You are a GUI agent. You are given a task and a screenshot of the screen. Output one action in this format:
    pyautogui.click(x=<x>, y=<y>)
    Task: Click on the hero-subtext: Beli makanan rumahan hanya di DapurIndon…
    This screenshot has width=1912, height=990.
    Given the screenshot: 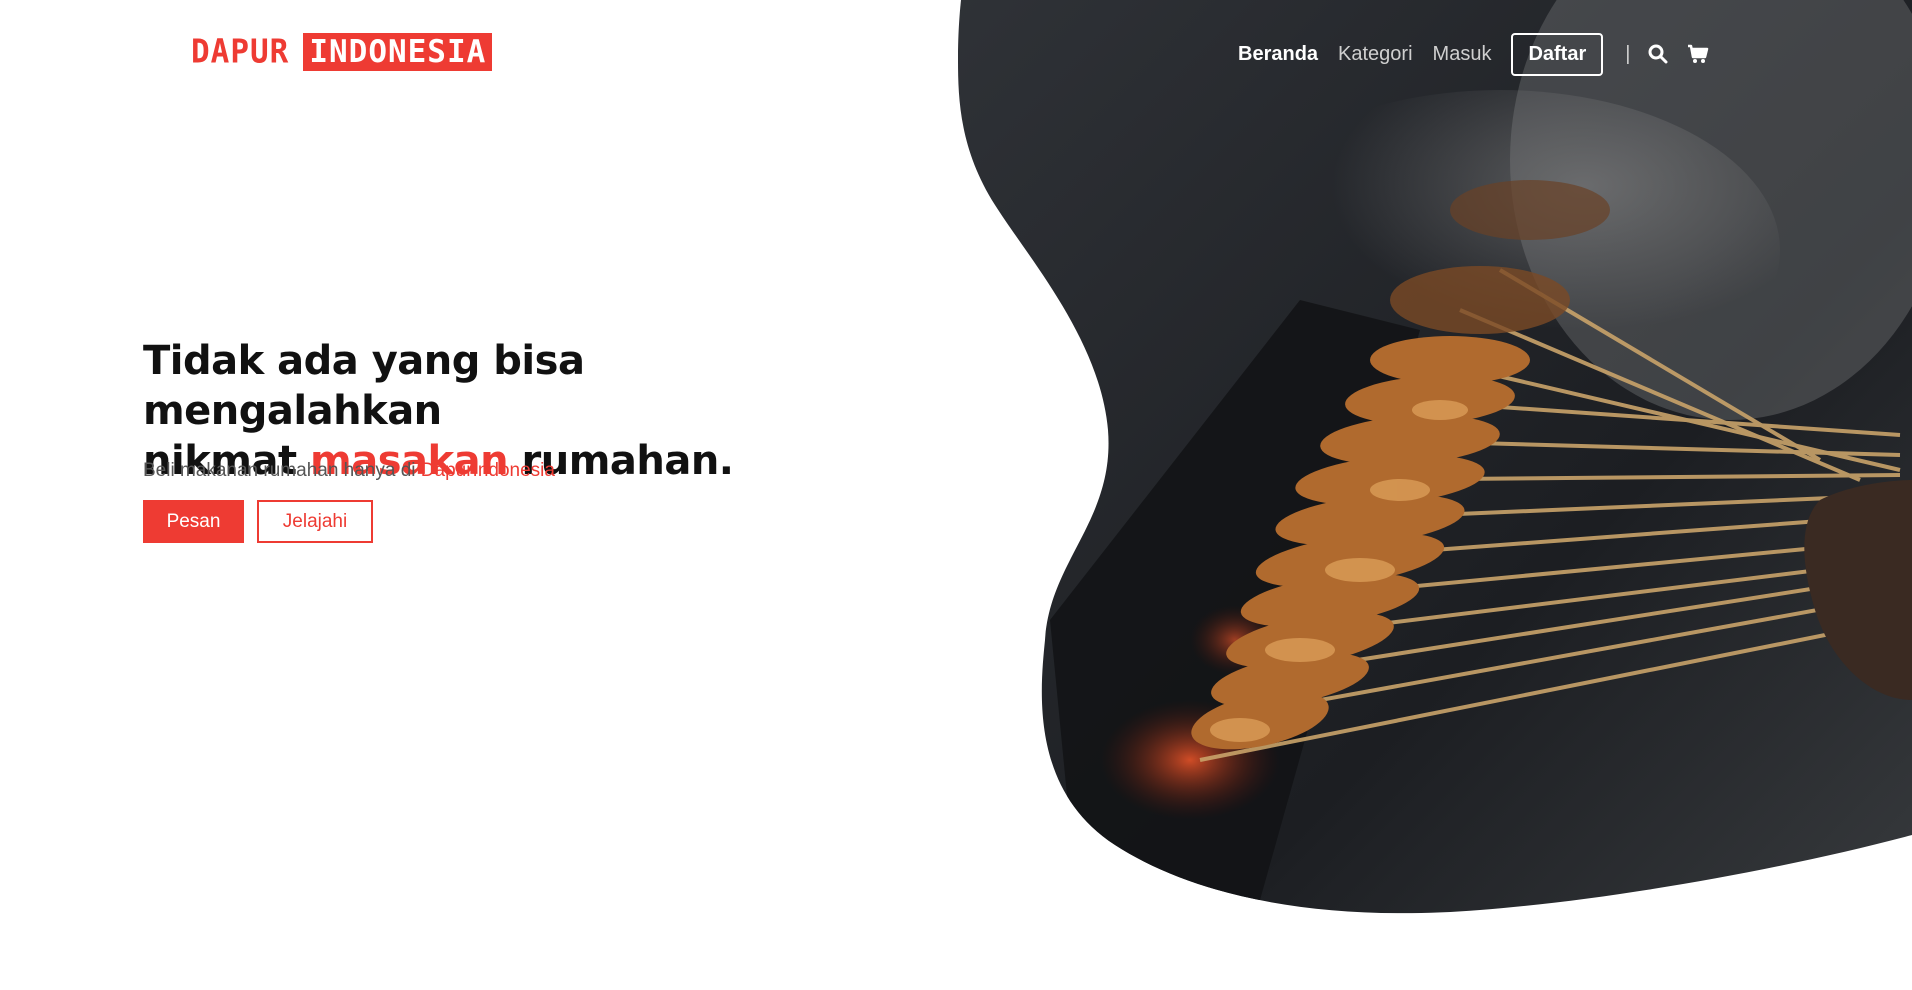 What is the action you would take?
    pyautogui.click(x=349, y=471)
    